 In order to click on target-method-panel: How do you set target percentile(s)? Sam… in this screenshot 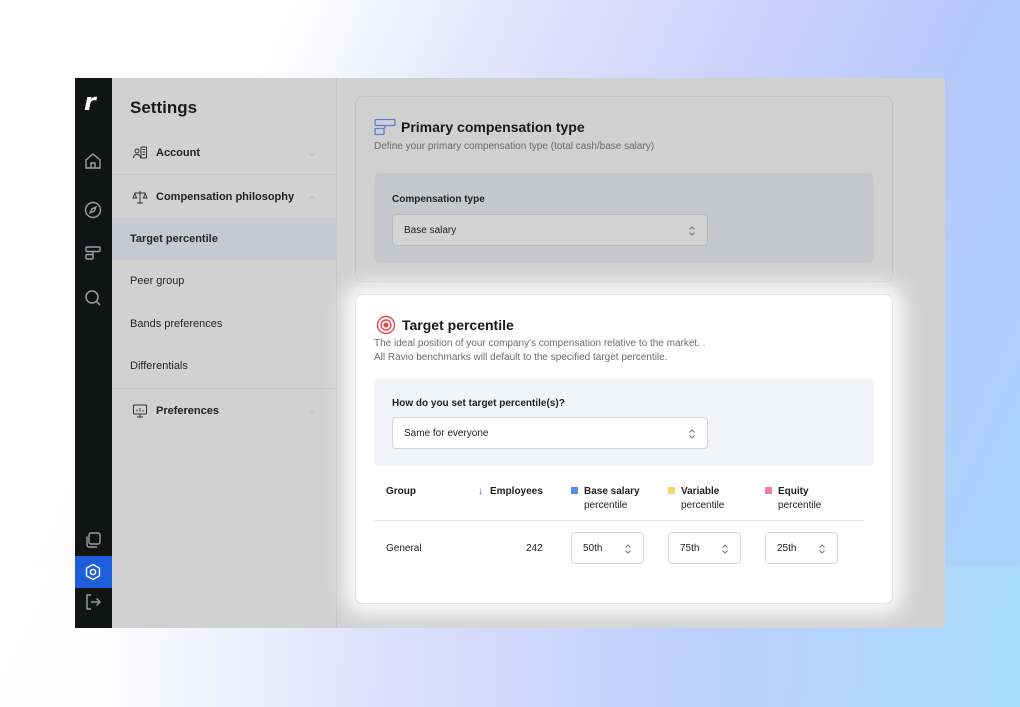, I will do `click(624, 422)`.